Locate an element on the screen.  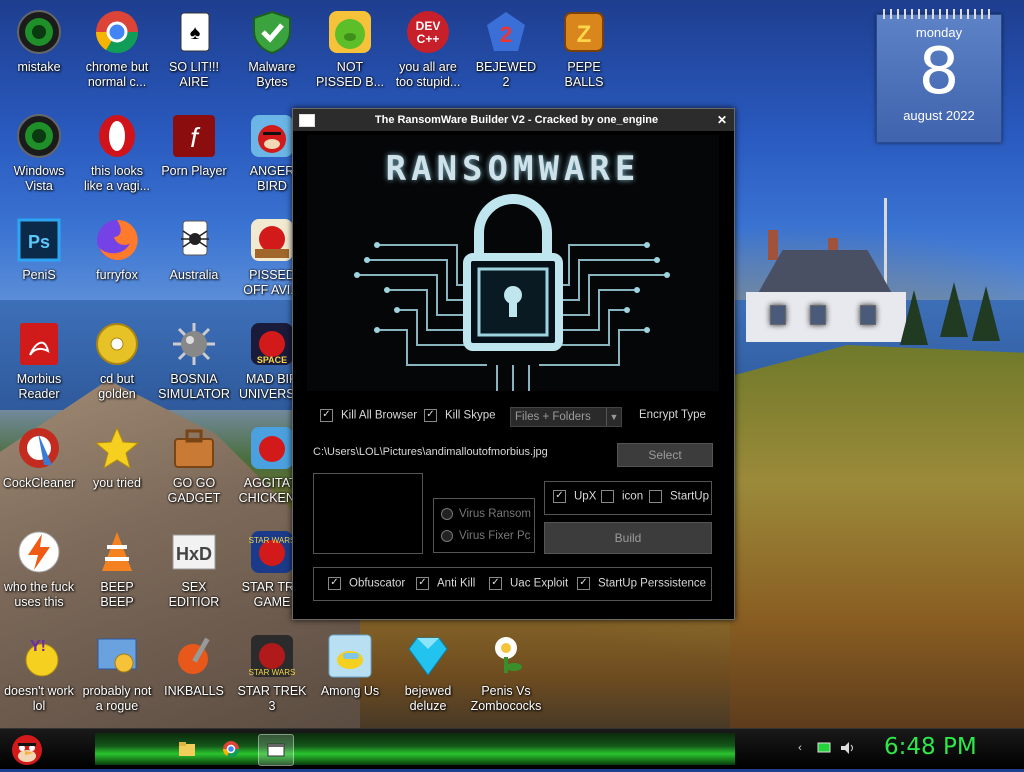
star-icon is located at coordinates (117, 448).